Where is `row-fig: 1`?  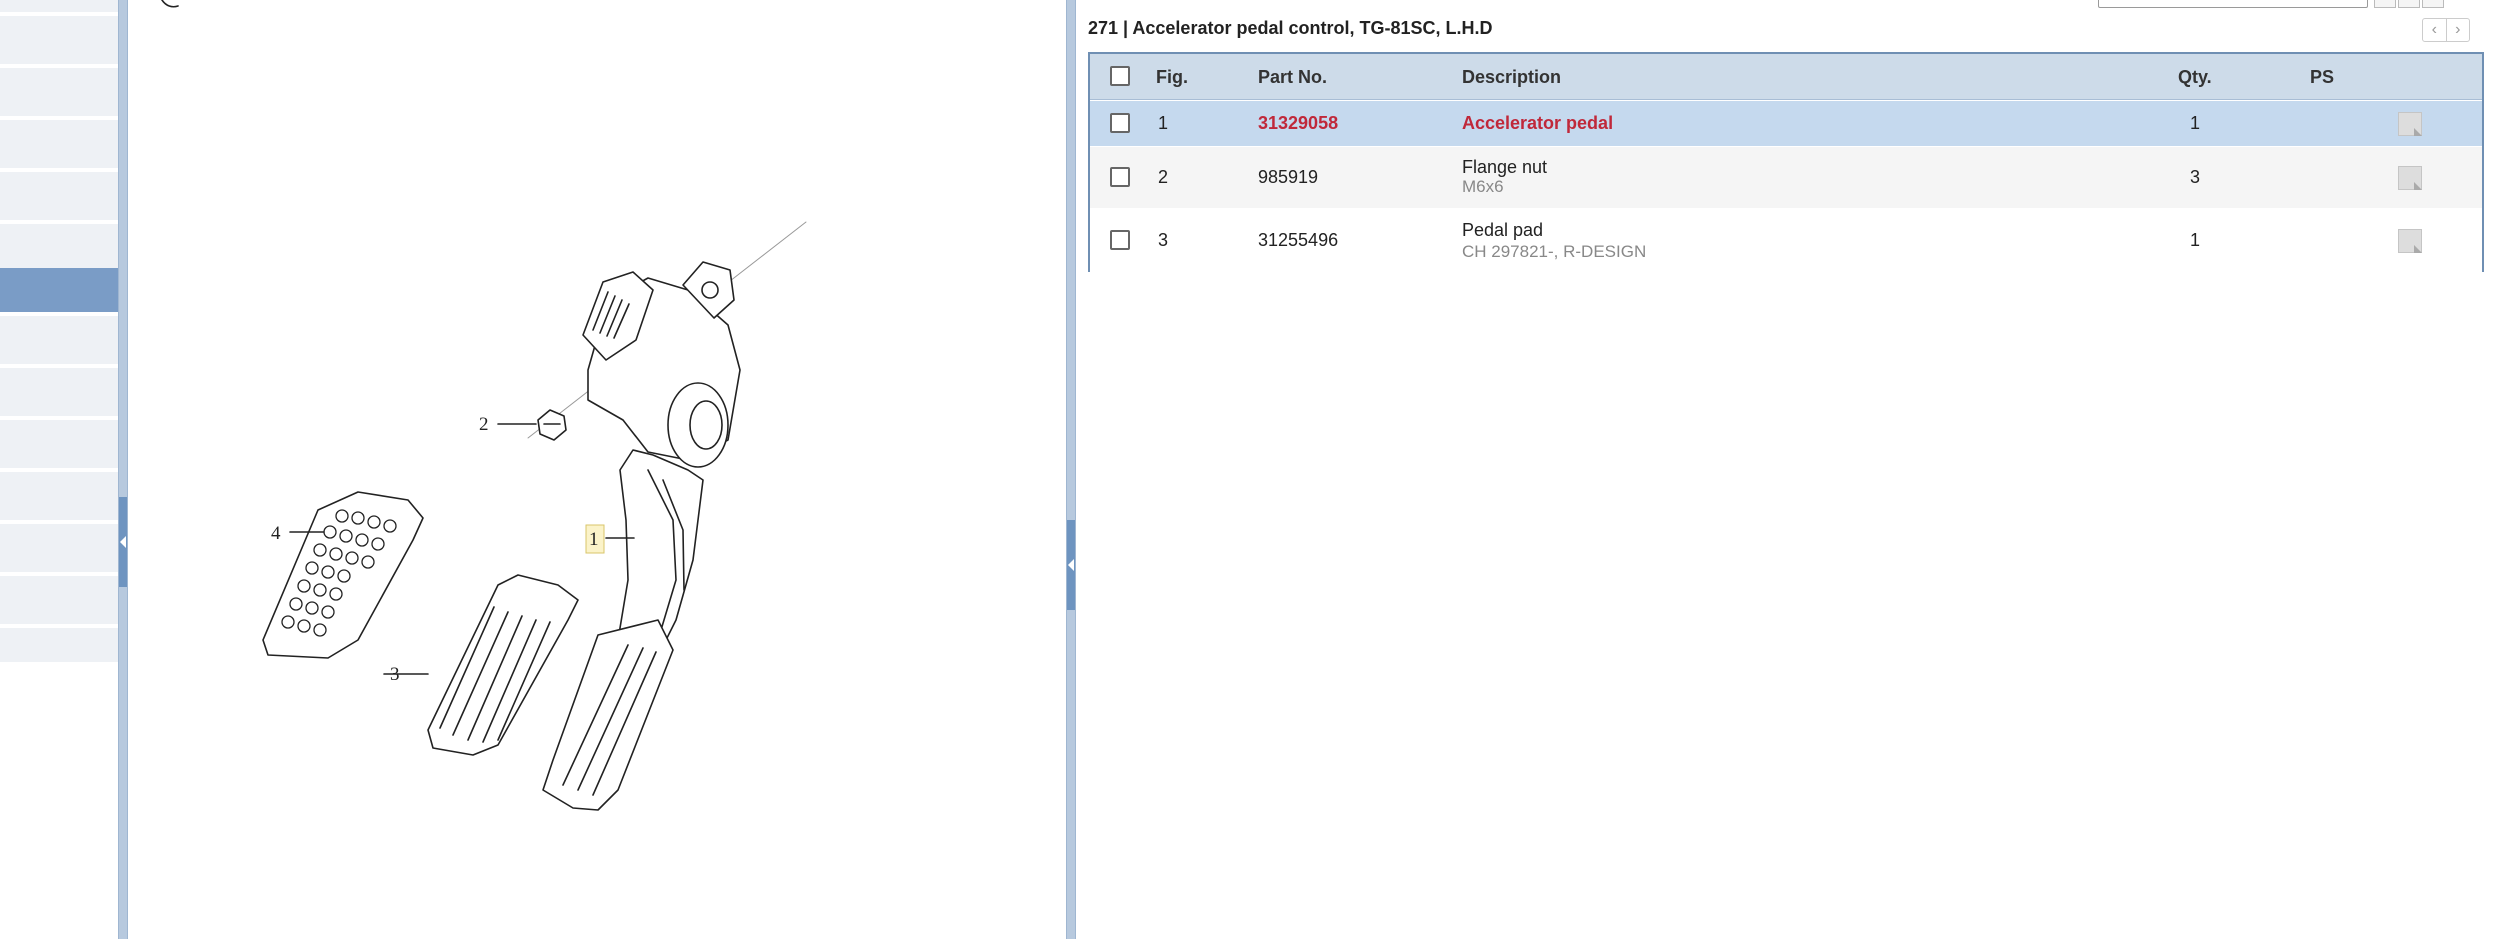
row-fig: 1 is located at coordinates (1163, 123).